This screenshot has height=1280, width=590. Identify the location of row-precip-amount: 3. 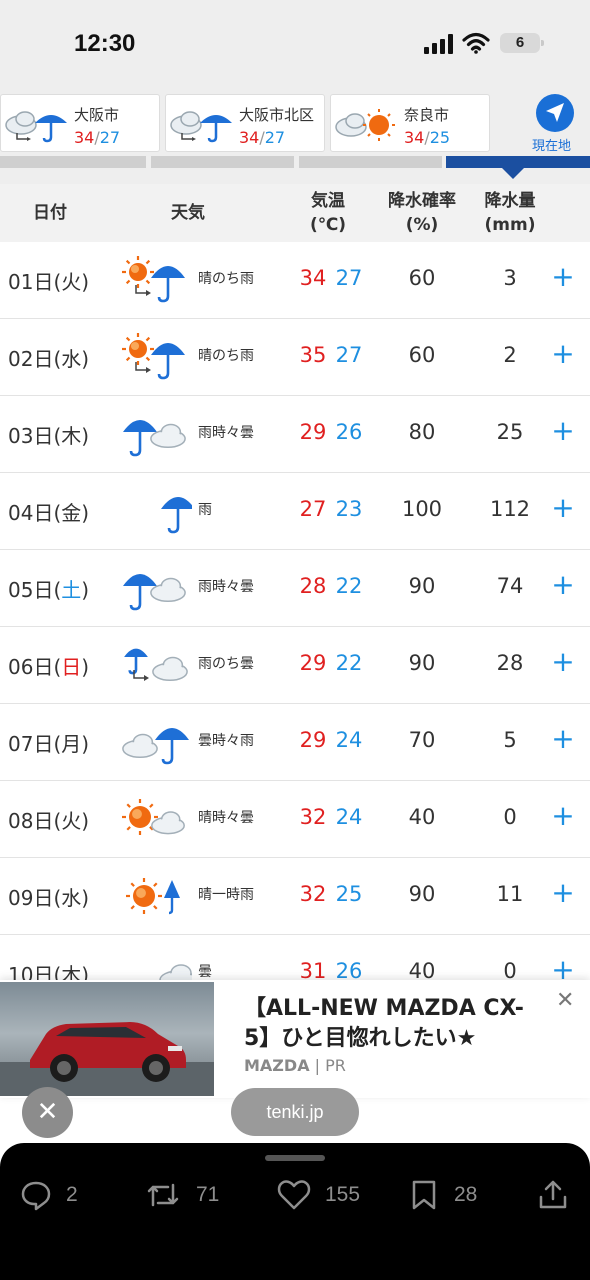
(510, 278).